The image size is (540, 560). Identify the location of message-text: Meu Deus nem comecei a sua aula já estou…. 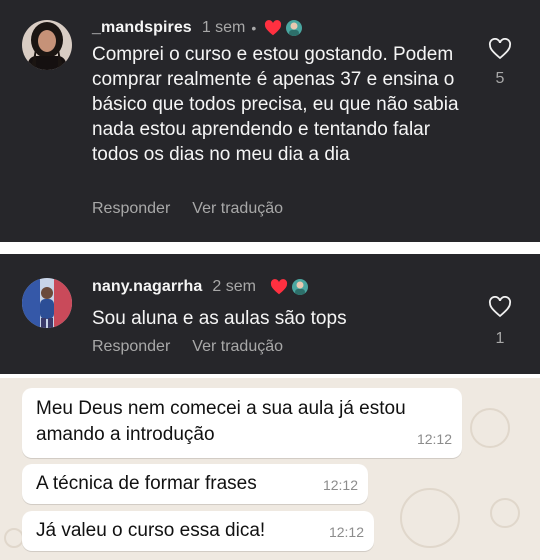
(221, 421).